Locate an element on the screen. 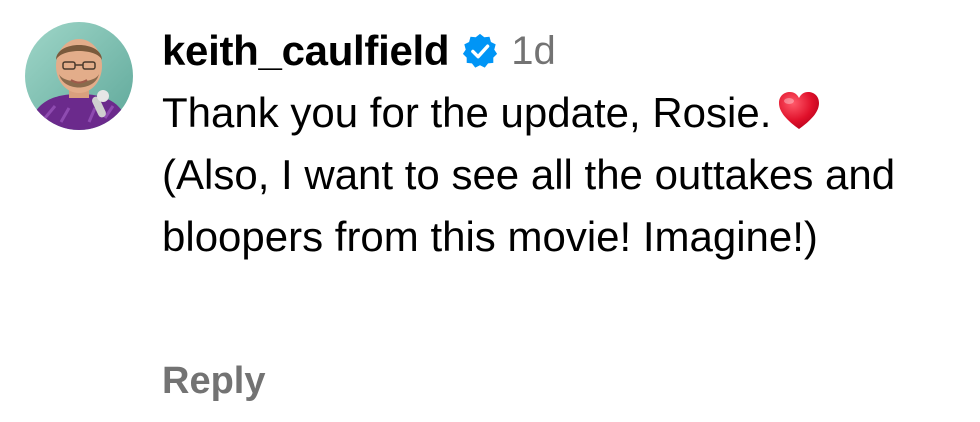  red-heart-icon is located at coordinates (799, 111).